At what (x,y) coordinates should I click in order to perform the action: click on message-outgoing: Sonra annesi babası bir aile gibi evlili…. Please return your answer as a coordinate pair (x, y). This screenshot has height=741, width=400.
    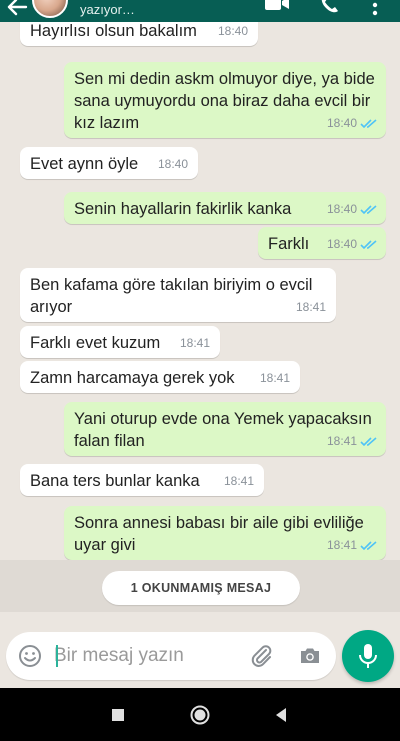
    Looking at the image, I should click on (225, 533).